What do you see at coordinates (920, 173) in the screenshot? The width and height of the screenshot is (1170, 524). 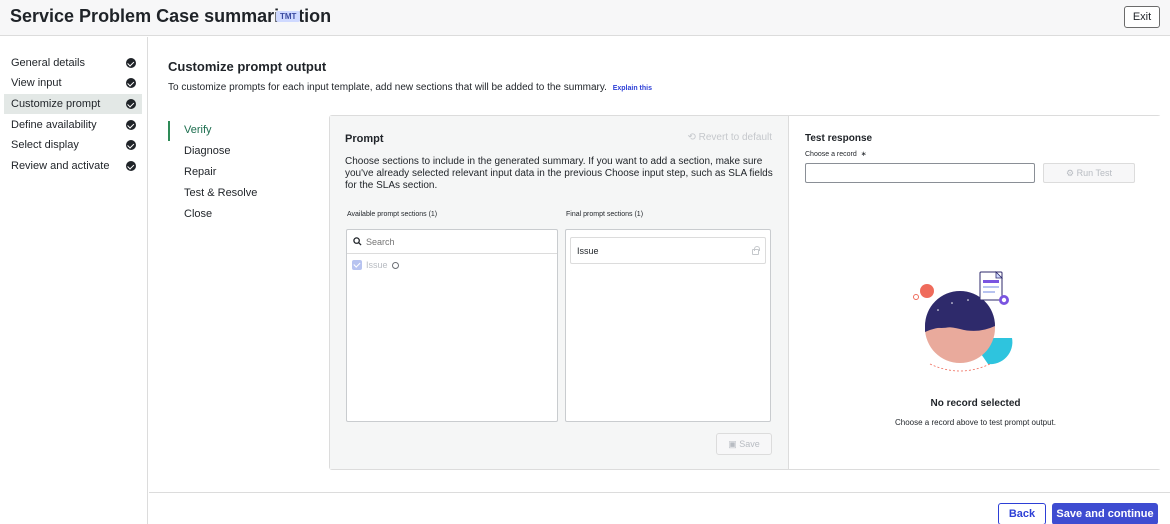 I see `record-input` at bounding box center [920, 173].